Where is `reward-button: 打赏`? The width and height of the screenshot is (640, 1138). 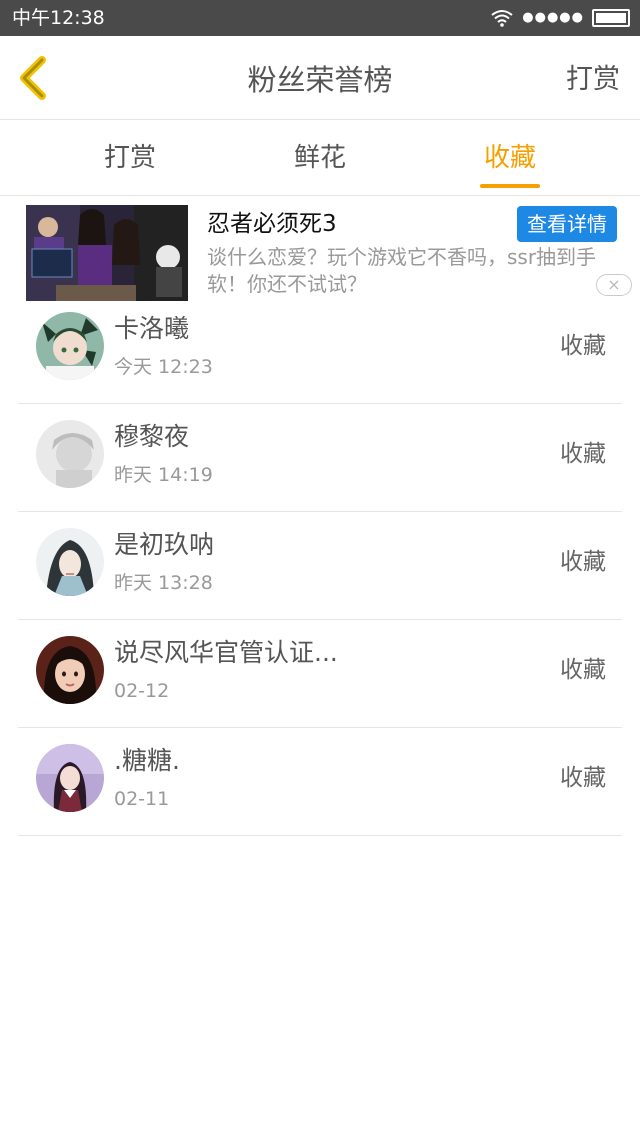 reward-button: 打赏 is located at coordinates (593, 80).